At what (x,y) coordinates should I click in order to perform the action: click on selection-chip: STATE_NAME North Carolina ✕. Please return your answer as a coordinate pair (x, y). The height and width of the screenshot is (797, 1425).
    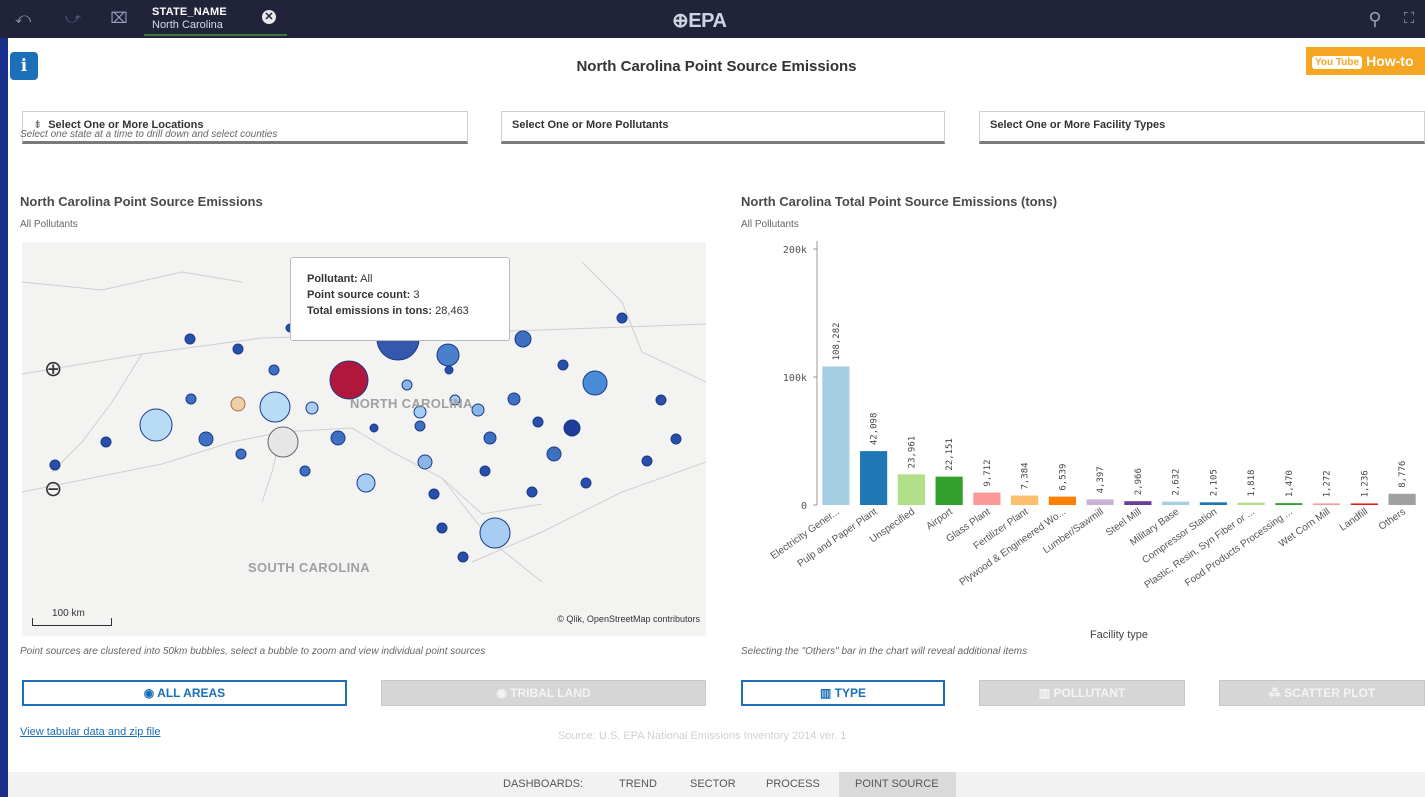
    Looking at the image, I should click on (215, 20).